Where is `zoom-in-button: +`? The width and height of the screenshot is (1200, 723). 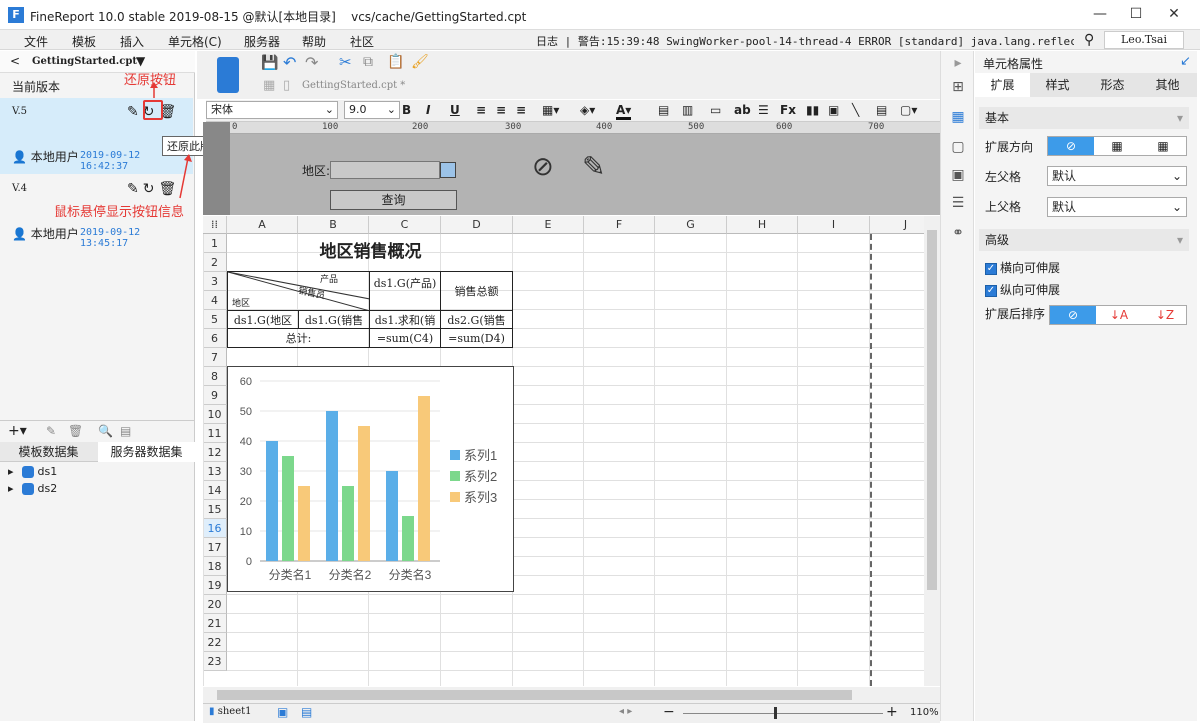 zoom-in-button: + is located at coordinates (892, 712).